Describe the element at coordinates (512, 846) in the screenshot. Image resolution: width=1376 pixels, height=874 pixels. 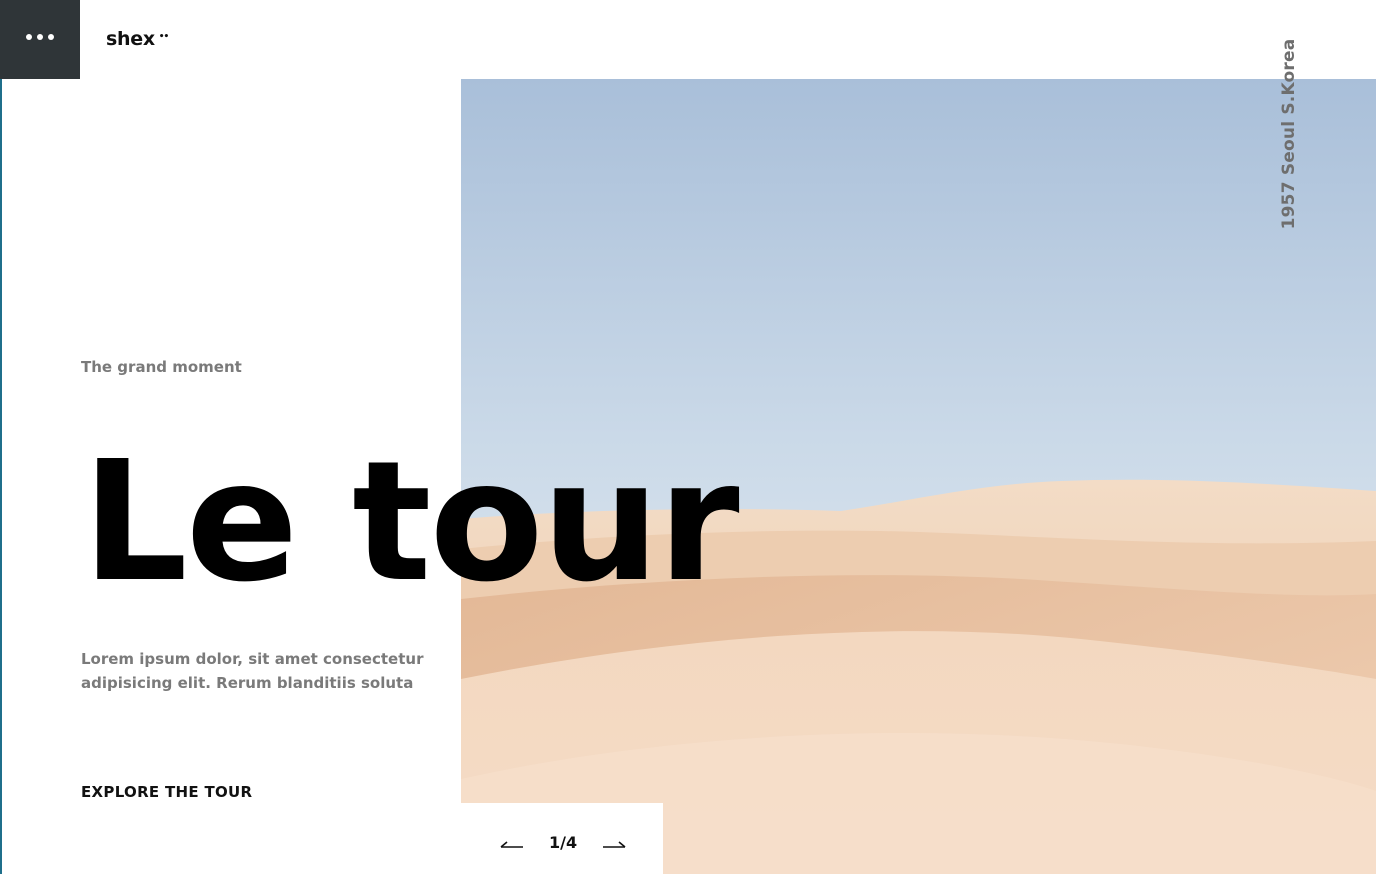
I see `arrow-left-icon` at that location.